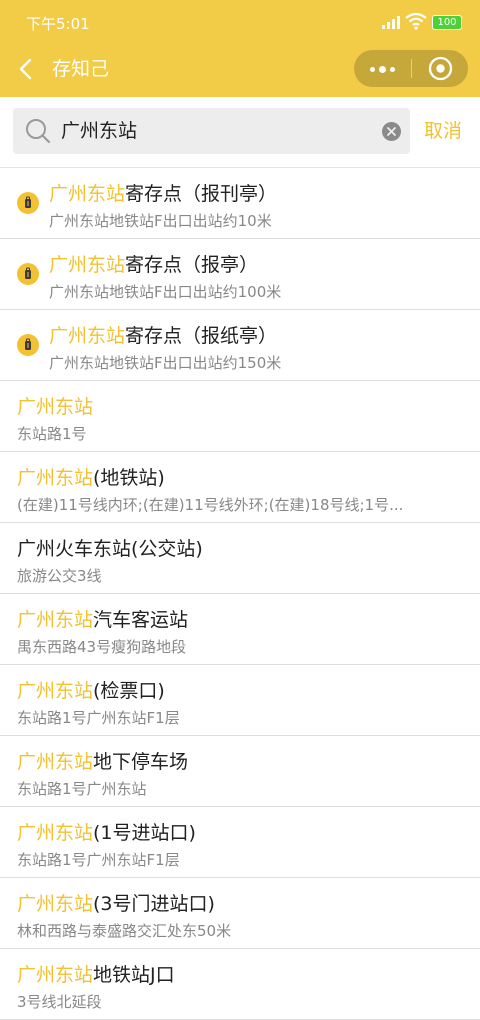 The image size is (480, 1020). What do you see at coordinates (38, 131) in the screenshot?
I see `search-icon` at bounding box center [38, 131].